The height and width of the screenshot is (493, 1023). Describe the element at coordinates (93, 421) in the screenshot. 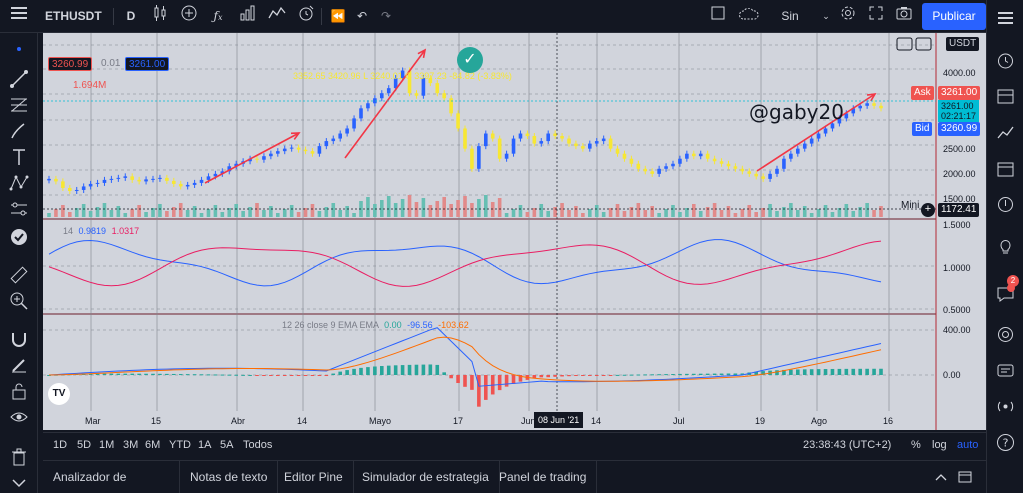

I see `time-axis-label: Mar` at that location.